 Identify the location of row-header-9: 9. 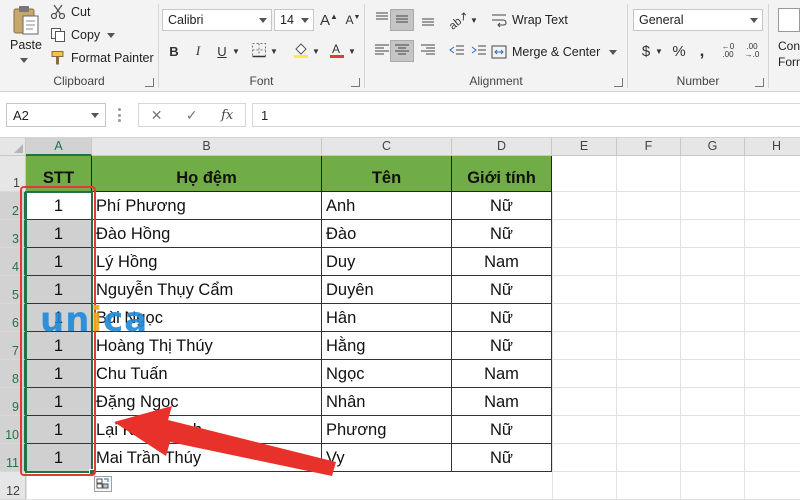
(13, 402).